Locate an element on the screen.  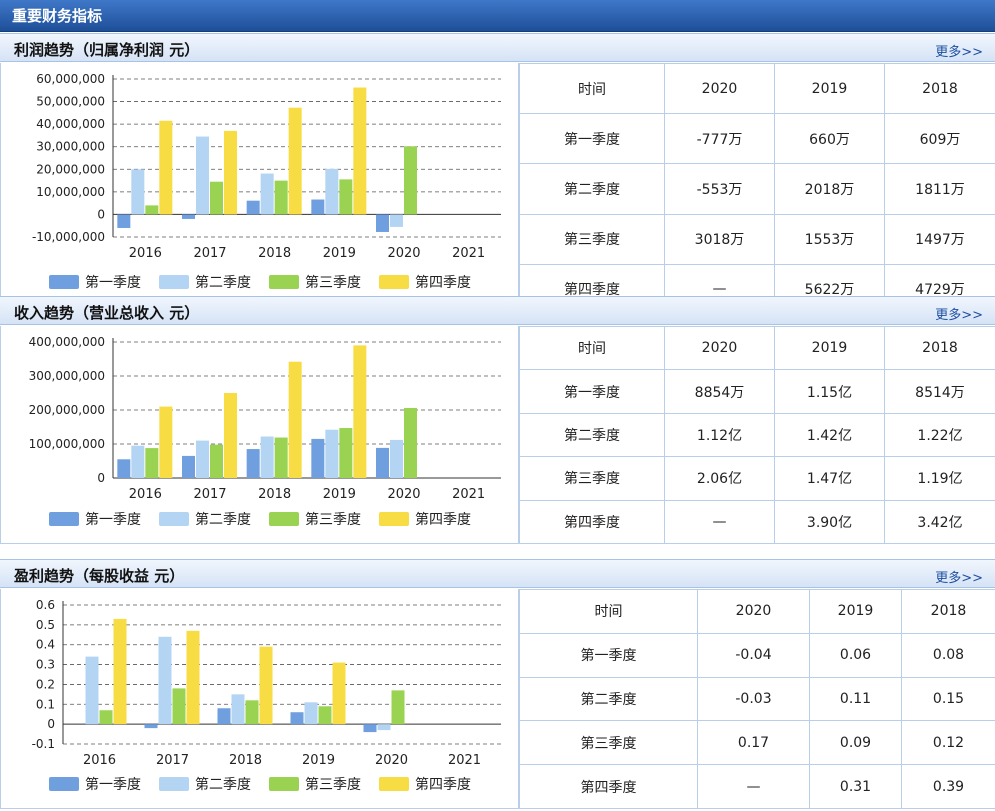
table-header-row: 时间 2020 2019 2018 is located at coordinates (757, 348).